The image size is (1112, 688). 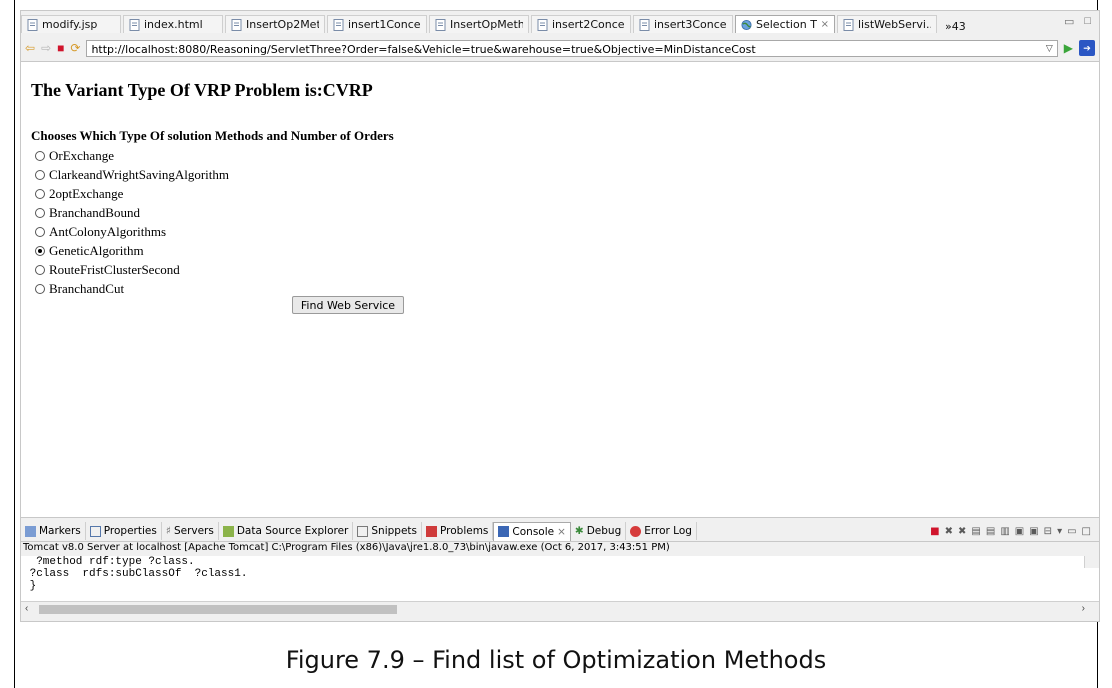 I want to click on tab-snippets: Snippets, so click(x=387, y=531).